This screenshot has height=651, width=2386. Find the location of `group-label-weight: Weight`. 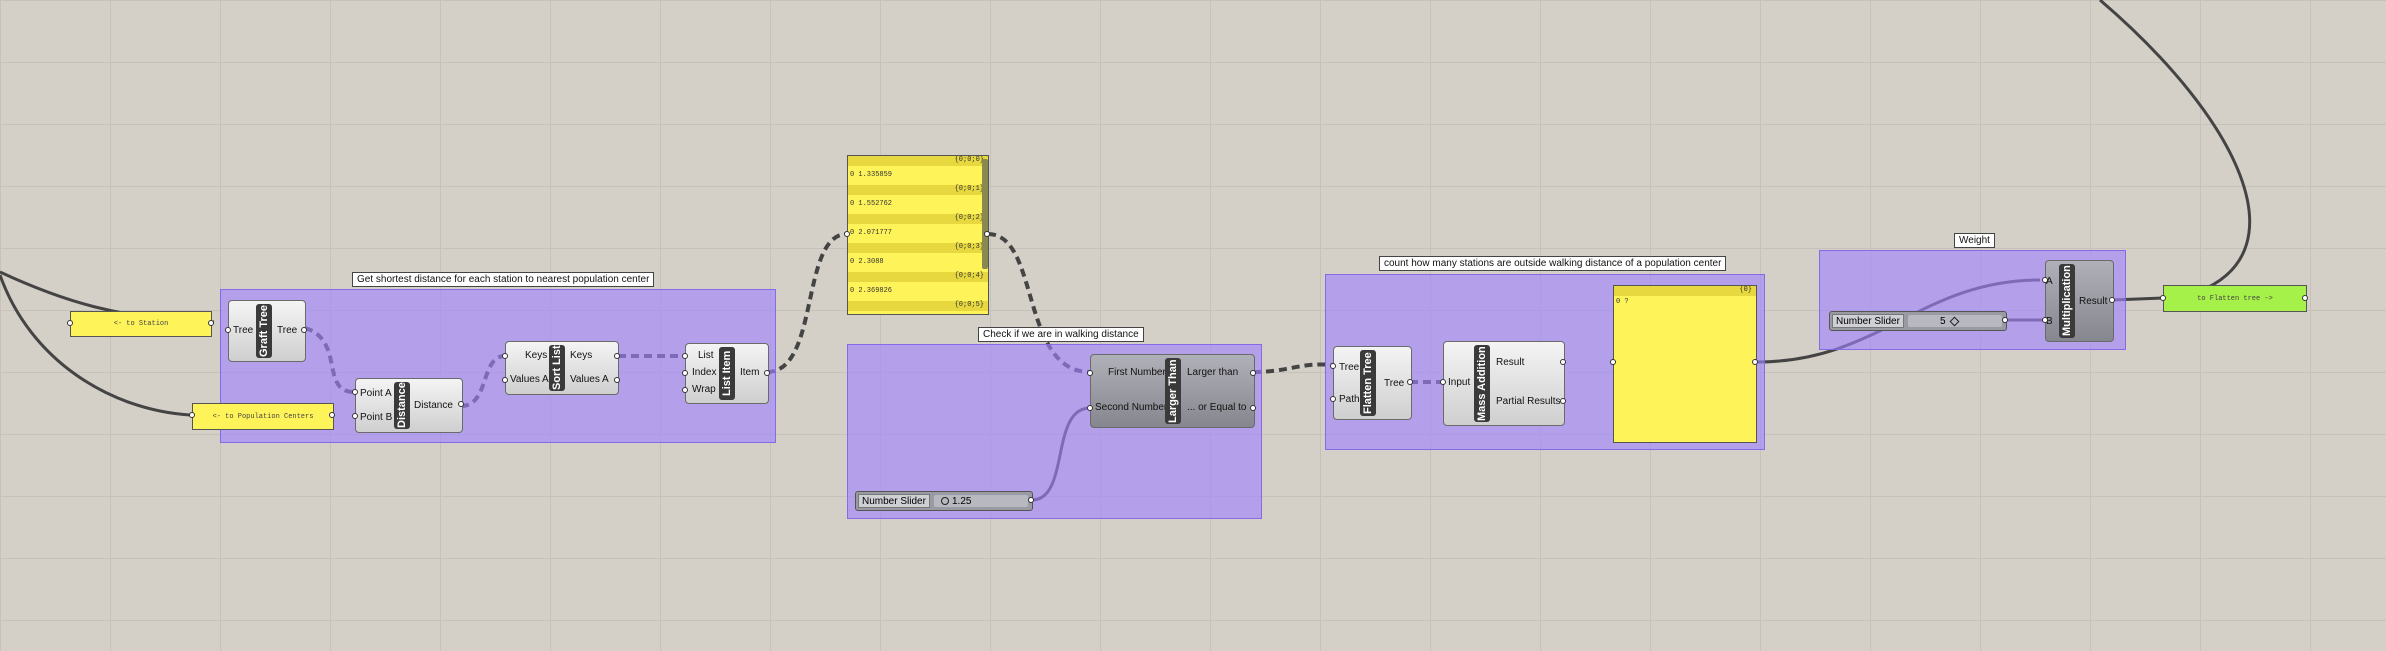

group-label-weight: Weight is located at coordinates (1974, 240).